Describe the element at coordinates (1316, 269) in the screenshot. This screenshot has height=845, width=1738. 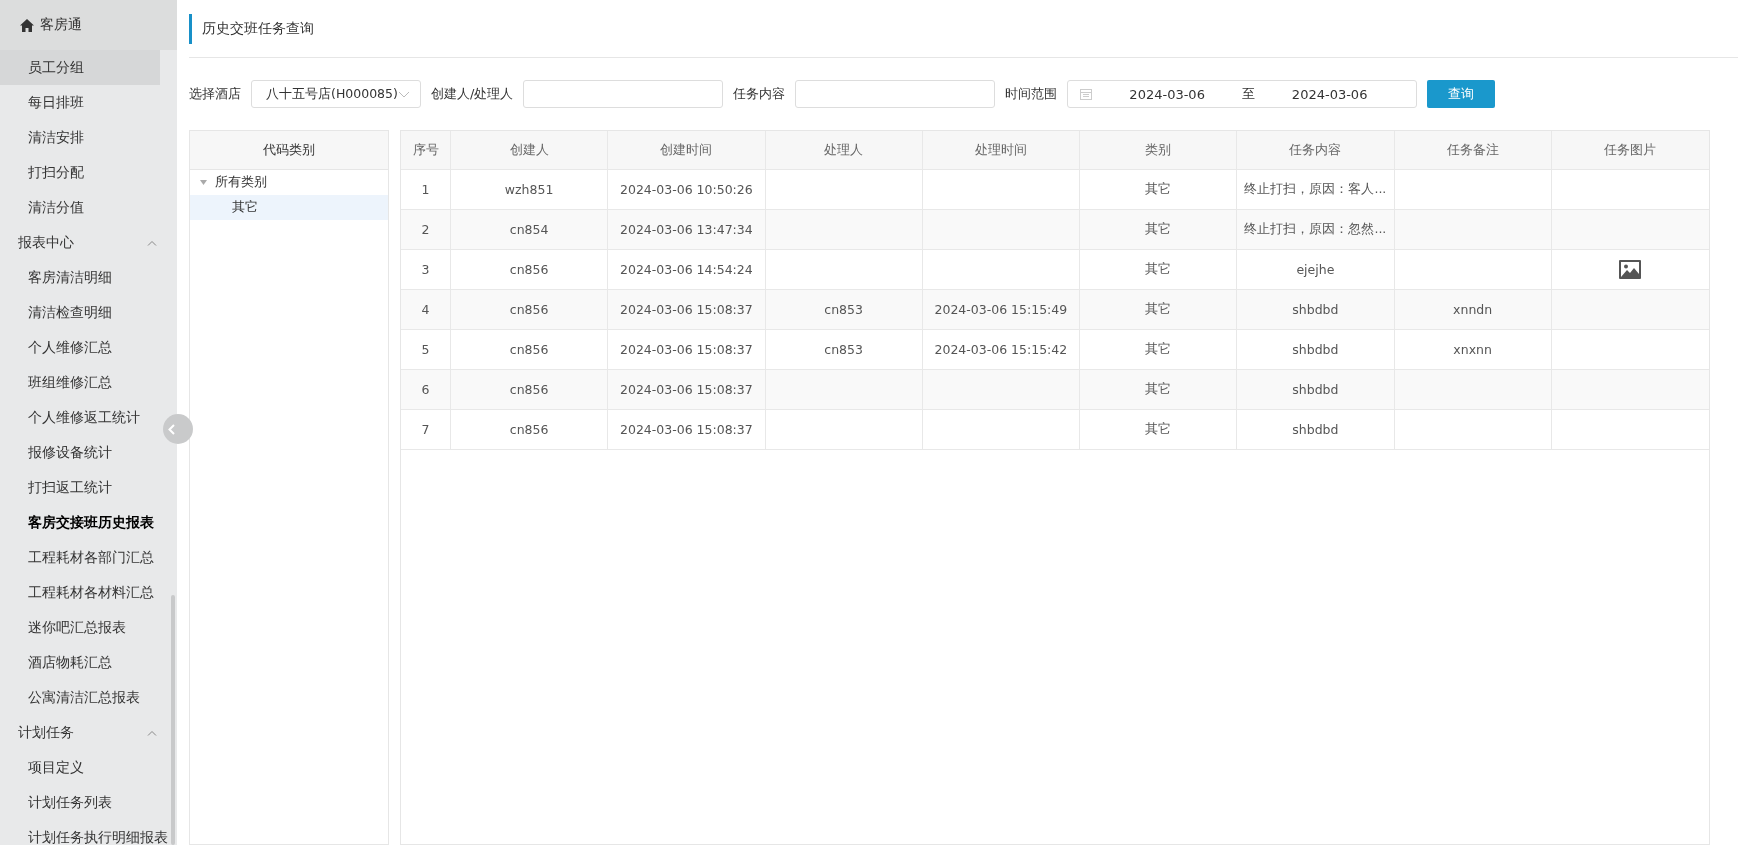
I see `table-cell: ejejhe` at that location.